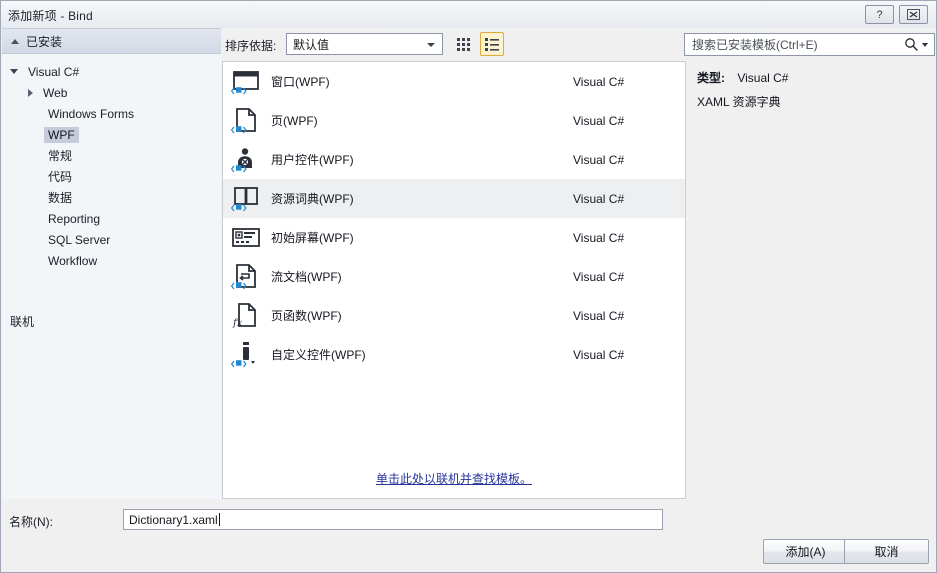 The width and height of the screenshot is (937, 573). What do you see at coordinates (111, 176) in the screenshot?
I see `sidebar-item-: 代码` at bounding box center [111, 176].